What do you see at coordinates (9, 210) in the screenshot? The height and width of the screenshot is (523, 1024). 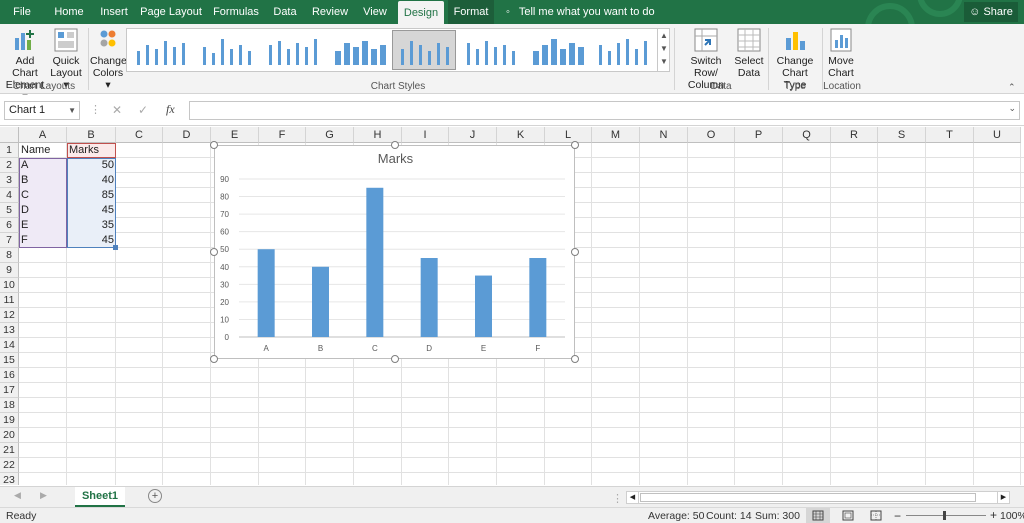 I see `row-header-5: 5` at bounding box center [9, 210].